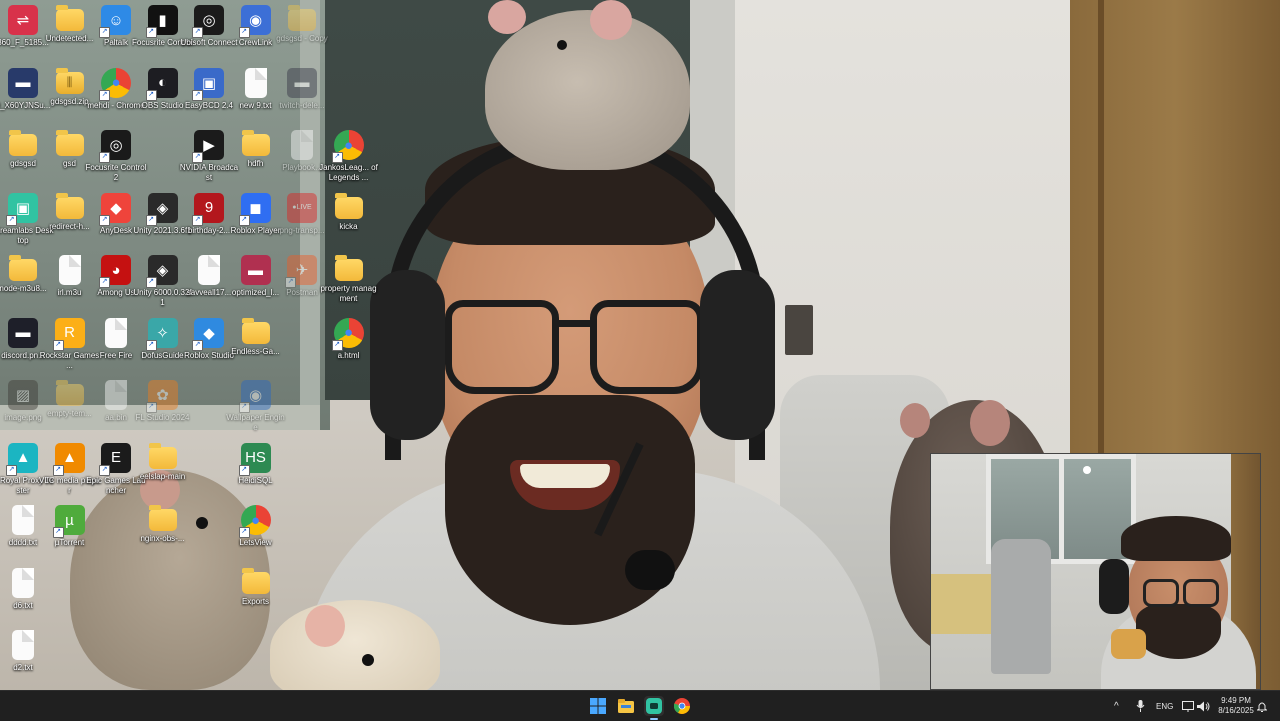 This screenshot has width=1280, height=721. Describe the element at coordinates (349, 283) in the screenshot. I see `desktop-icon-property-managment: property managment` at that location.